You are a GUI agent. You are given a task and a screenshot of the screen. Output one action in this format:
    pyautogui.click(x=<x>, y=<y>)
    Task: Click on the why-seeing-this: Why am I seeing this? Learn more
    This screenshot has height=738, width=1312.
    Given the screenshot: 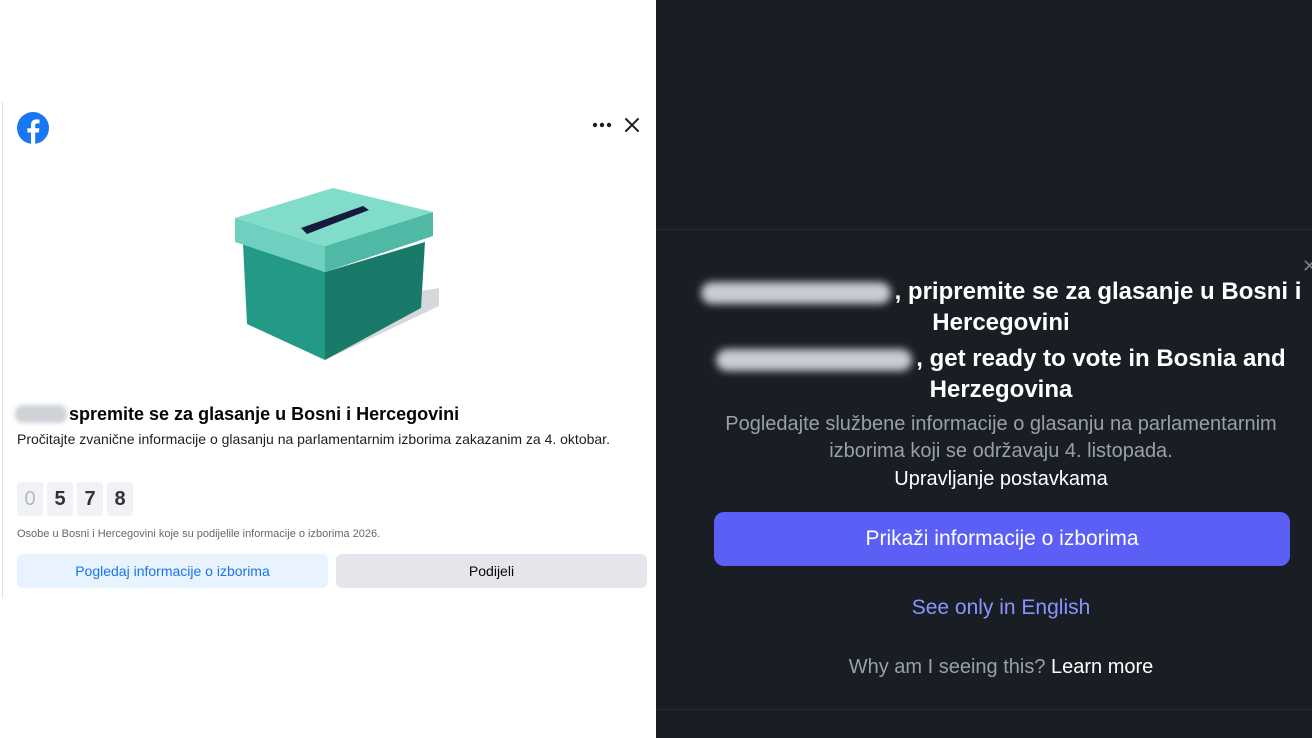 What is the action you would take?
    pyautogui.click(x=1001, y=667)
    